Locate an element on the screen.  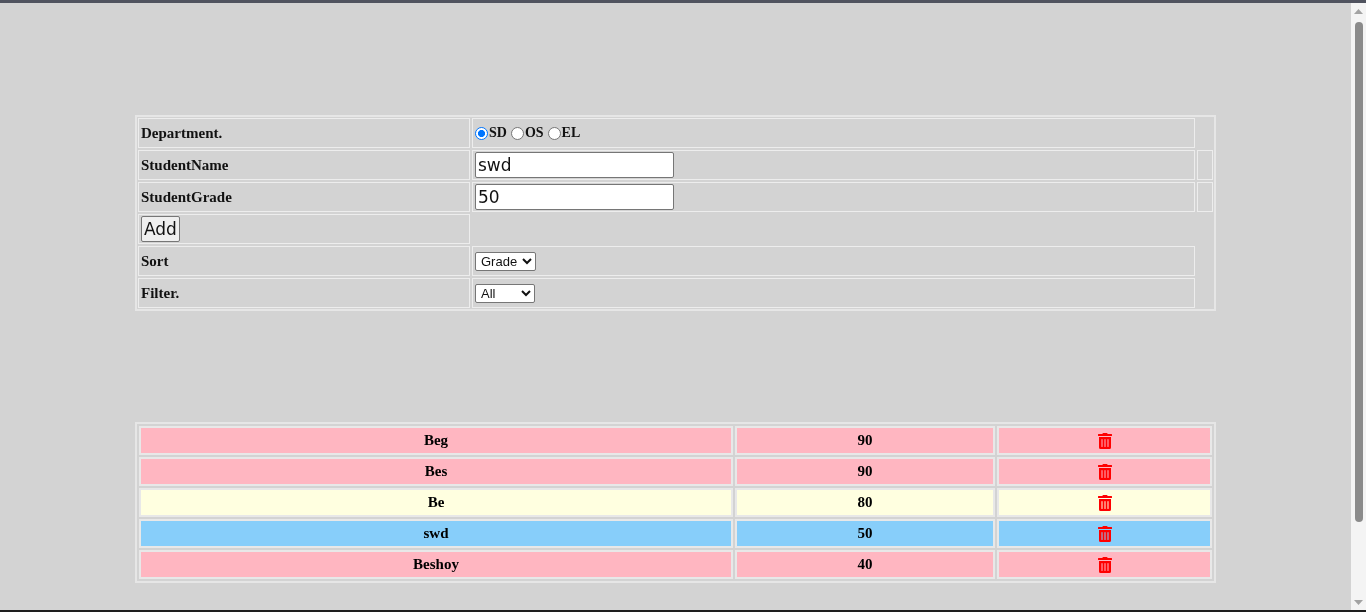
scroll-up-icon is located at coordinates (1358, 11).